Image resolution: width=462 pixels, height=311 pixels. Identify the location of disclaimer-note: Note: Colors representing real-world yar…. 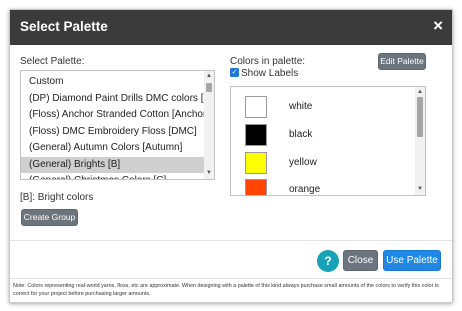
(226, 290).